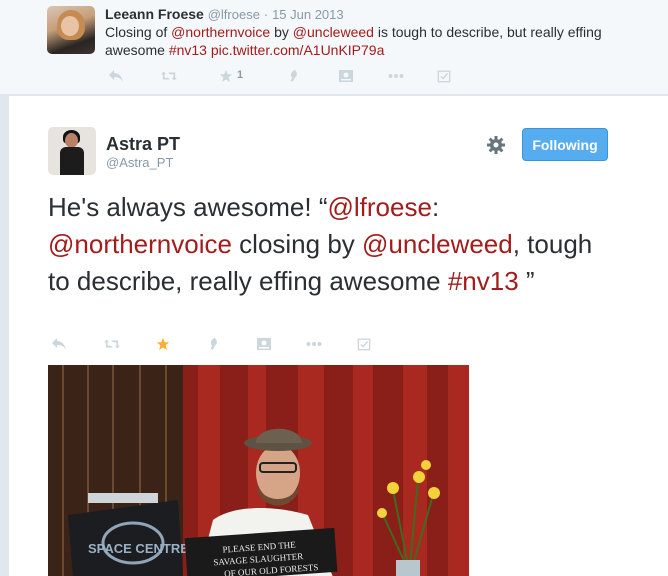 The image size is (668, 576). Describe the element at coordinates (138, 548) in the screenshot. I see `podium-text: SPACE CENTRE` at that location.